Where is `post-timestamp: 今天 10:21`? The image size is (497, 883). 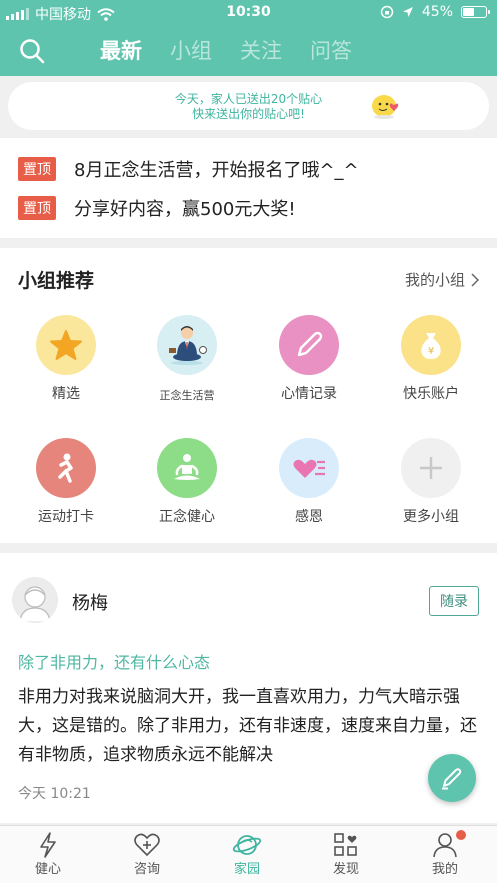
post-timestamp: 今天 10:21 is located at coordinates (54, 794).